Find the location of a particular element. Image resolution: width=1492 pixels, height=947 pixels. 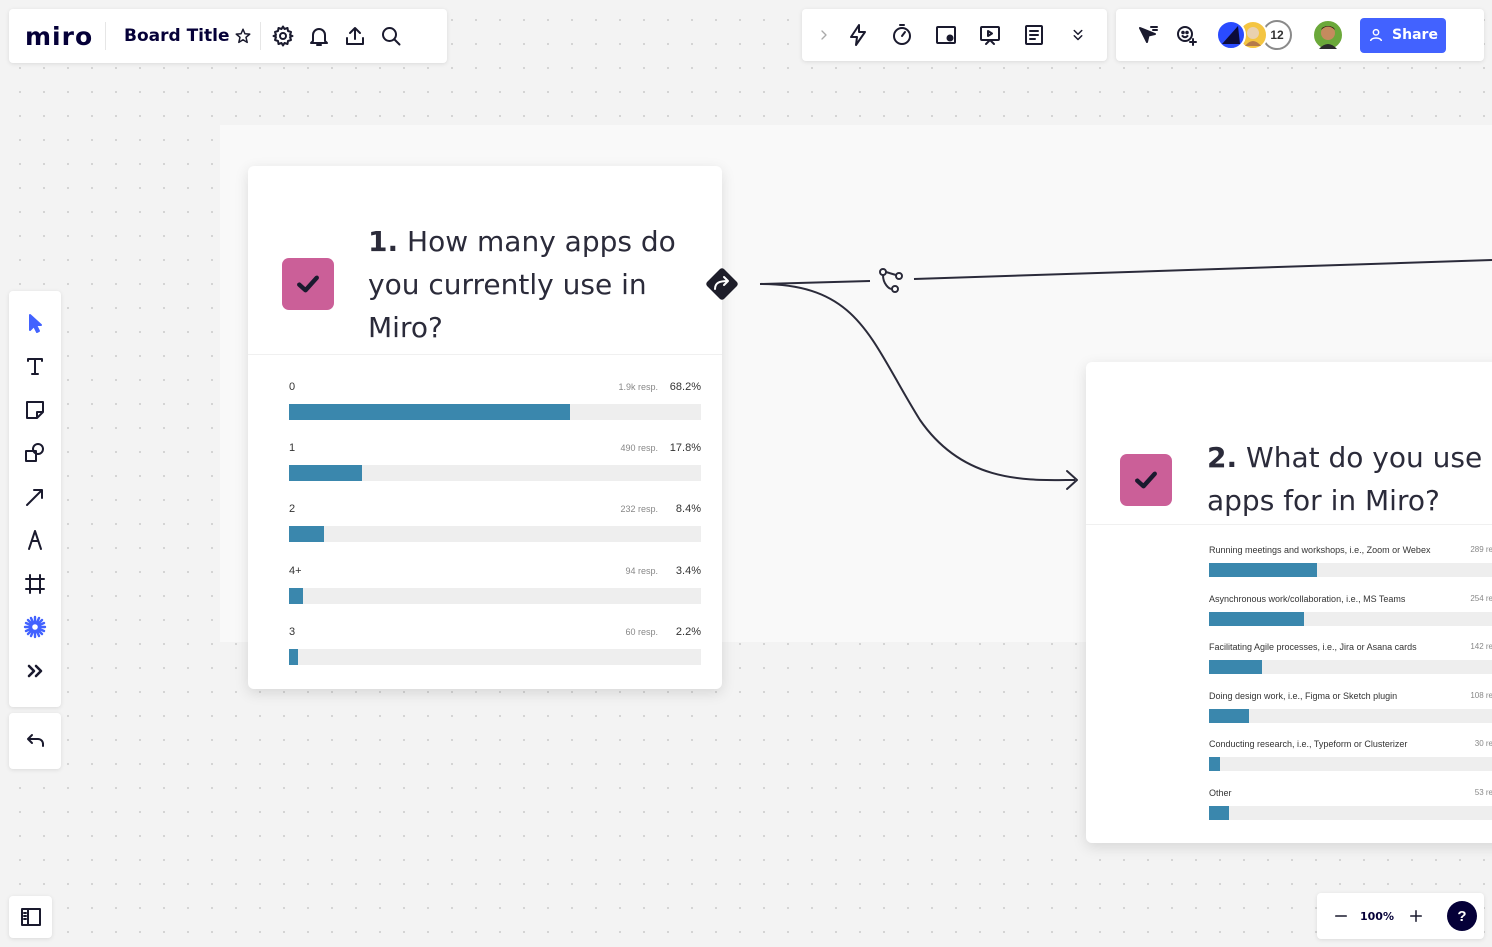

result-percent: 68.2% is located at coordinates (685, 387).